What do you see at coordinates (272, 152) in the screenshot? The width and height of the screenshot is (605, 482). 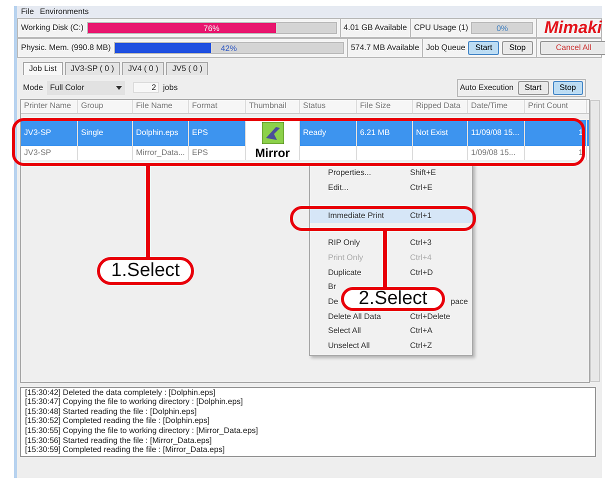 I see `thumbnail-text: Mirror` at bounding box center [272, 152].